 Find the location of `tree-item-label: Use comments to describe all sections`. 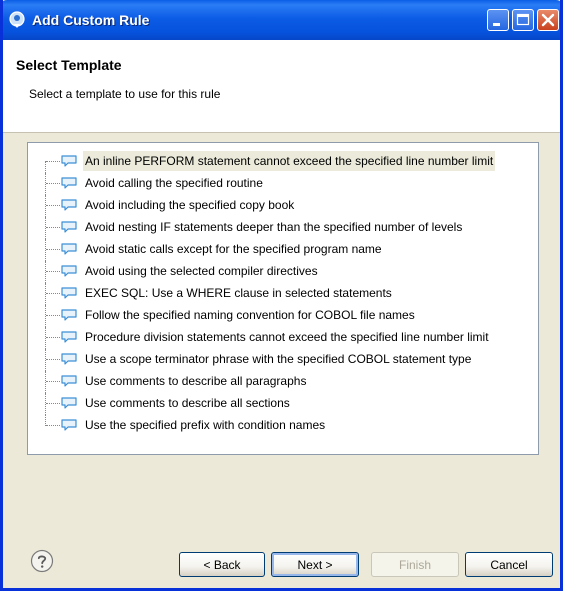

tree-item-label: Use comments to describe all sections is located at coordinates (187, 403).